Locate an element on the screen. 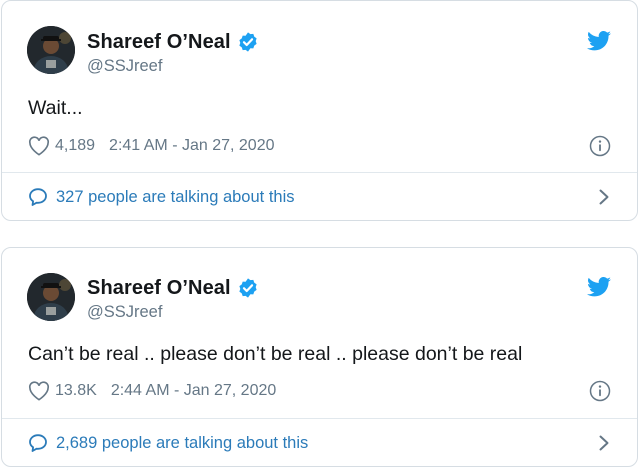  conversation-count: 2,689 people are talking about this is located at coordinates (182, 443).